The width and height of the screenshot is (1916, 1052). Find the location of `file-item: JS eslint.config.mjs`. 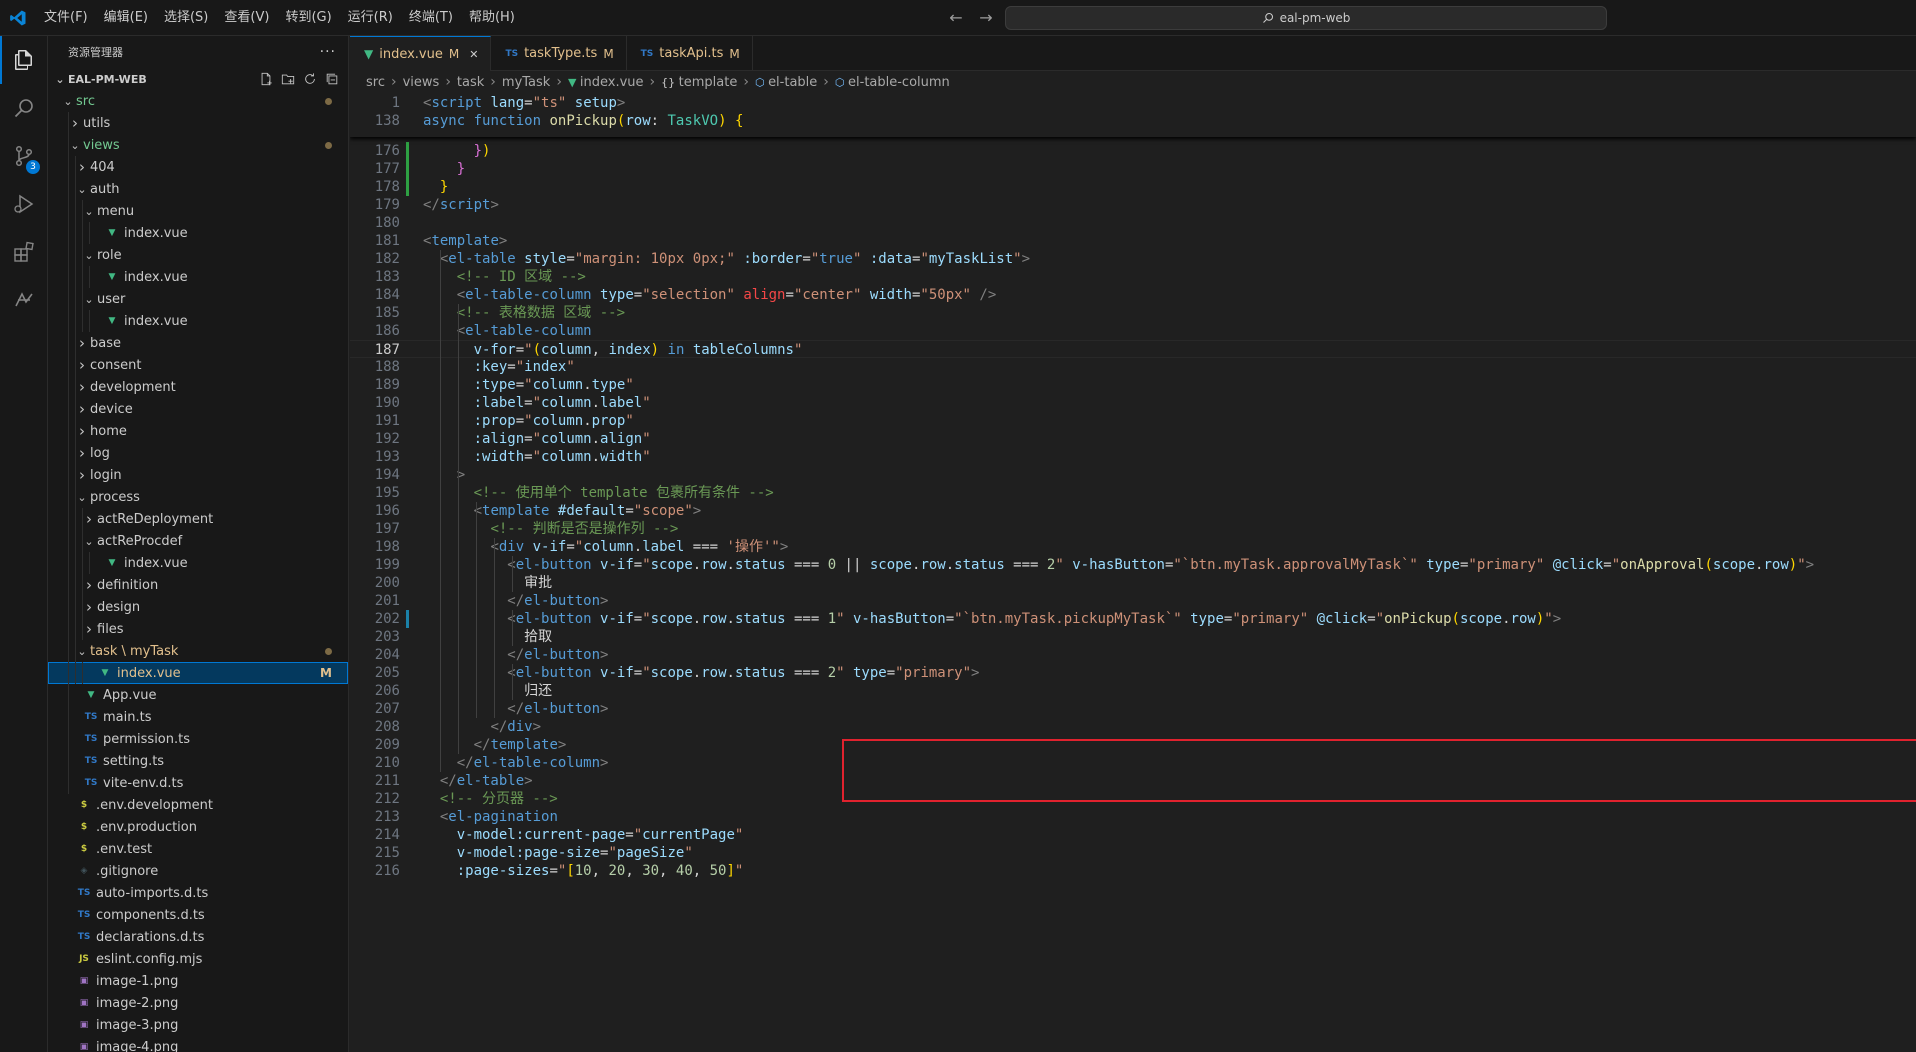

file-item: JS eslint.config.mjs is located at coordinates (198, 959).